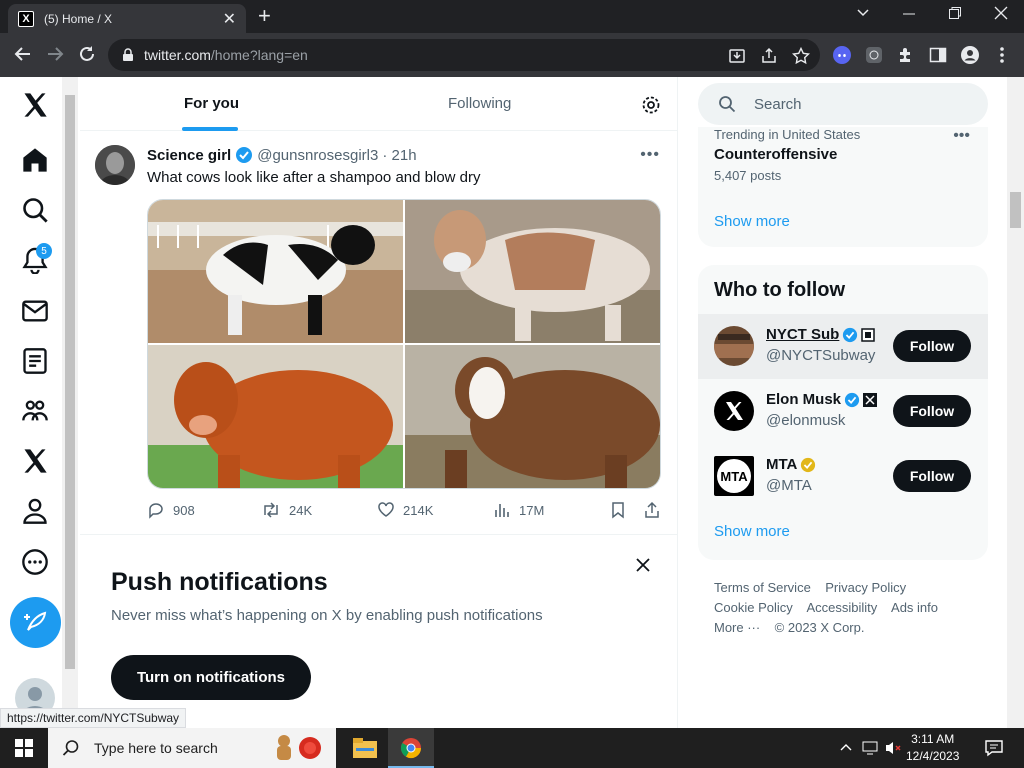 The image size is (1024, 768). I want to click on notification-center-icon, so click(994, 748).